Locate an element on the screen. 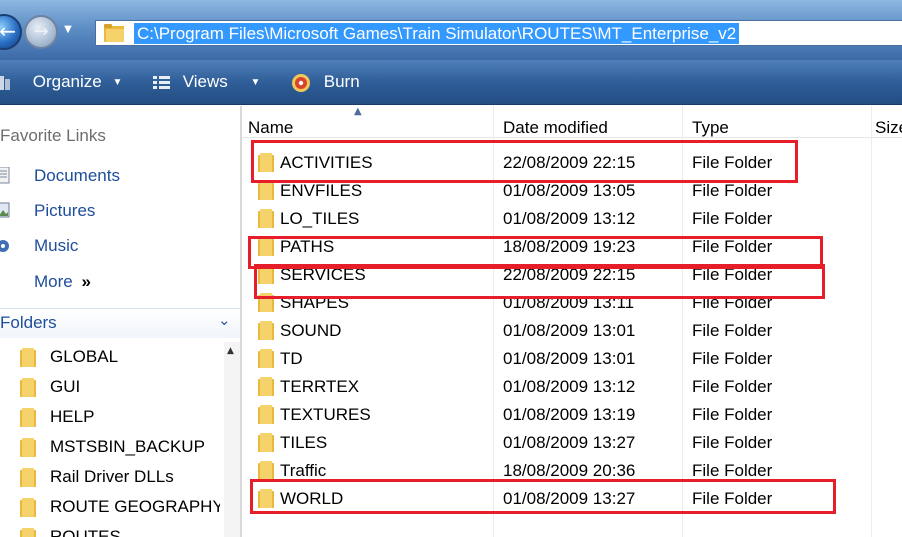 Image resolution: width=902 pixels, height=537 pixels. tree-item-label: Rail Driver DLLs is located at coordinates (112, 476).